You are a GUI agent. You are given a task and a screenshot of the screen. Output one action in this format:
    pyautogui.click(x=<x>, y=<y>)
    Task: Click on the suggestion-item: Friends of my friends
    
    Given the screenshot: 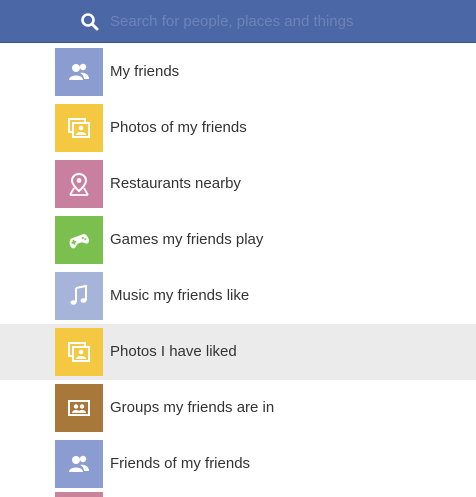 What is the action you would take?
    pyautogui.click(x=238, y=464)
    